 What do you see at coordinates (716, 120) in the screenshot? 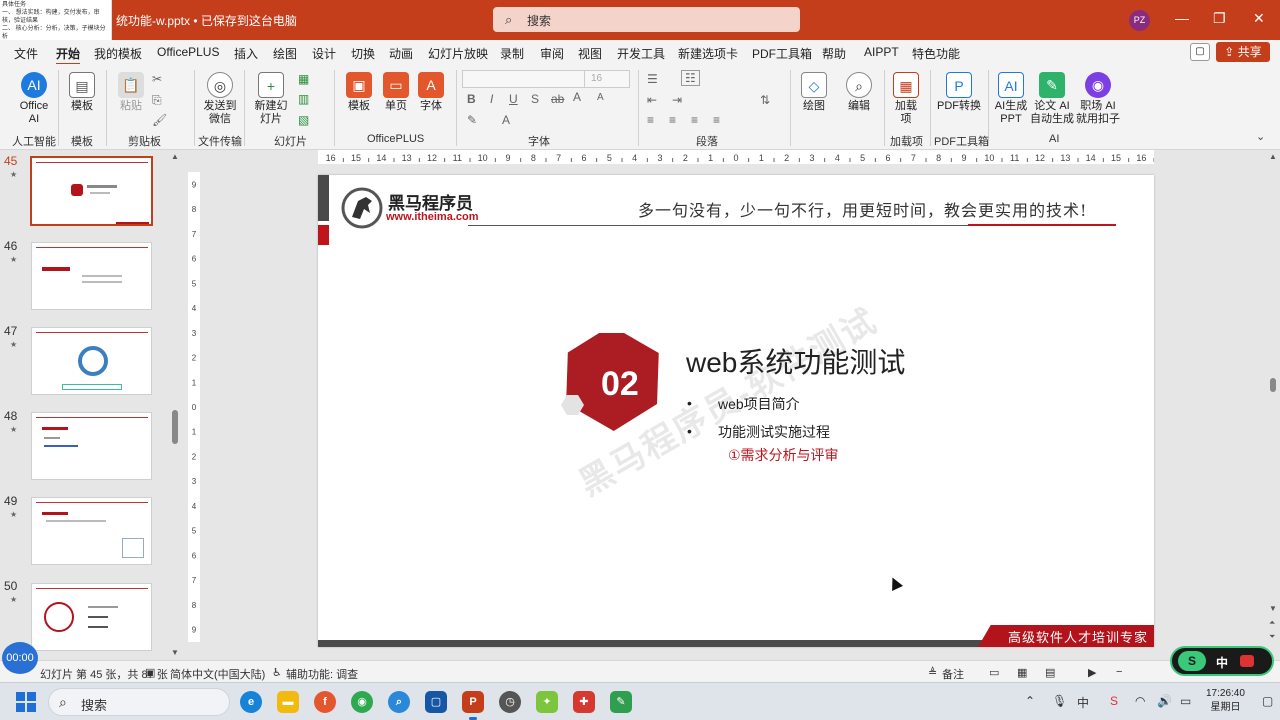
I see `justify-icon: ≡` at bounding box center [716, 120].